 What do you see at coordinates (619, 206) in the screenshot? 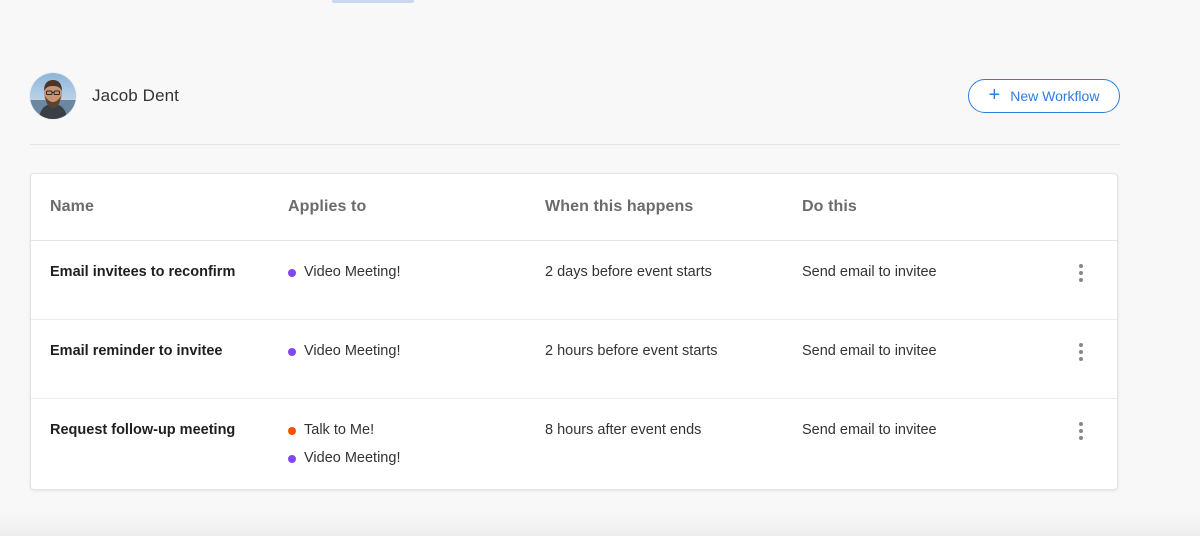
I see `column-header-when: When this happens` at bounding box center [619, 206].